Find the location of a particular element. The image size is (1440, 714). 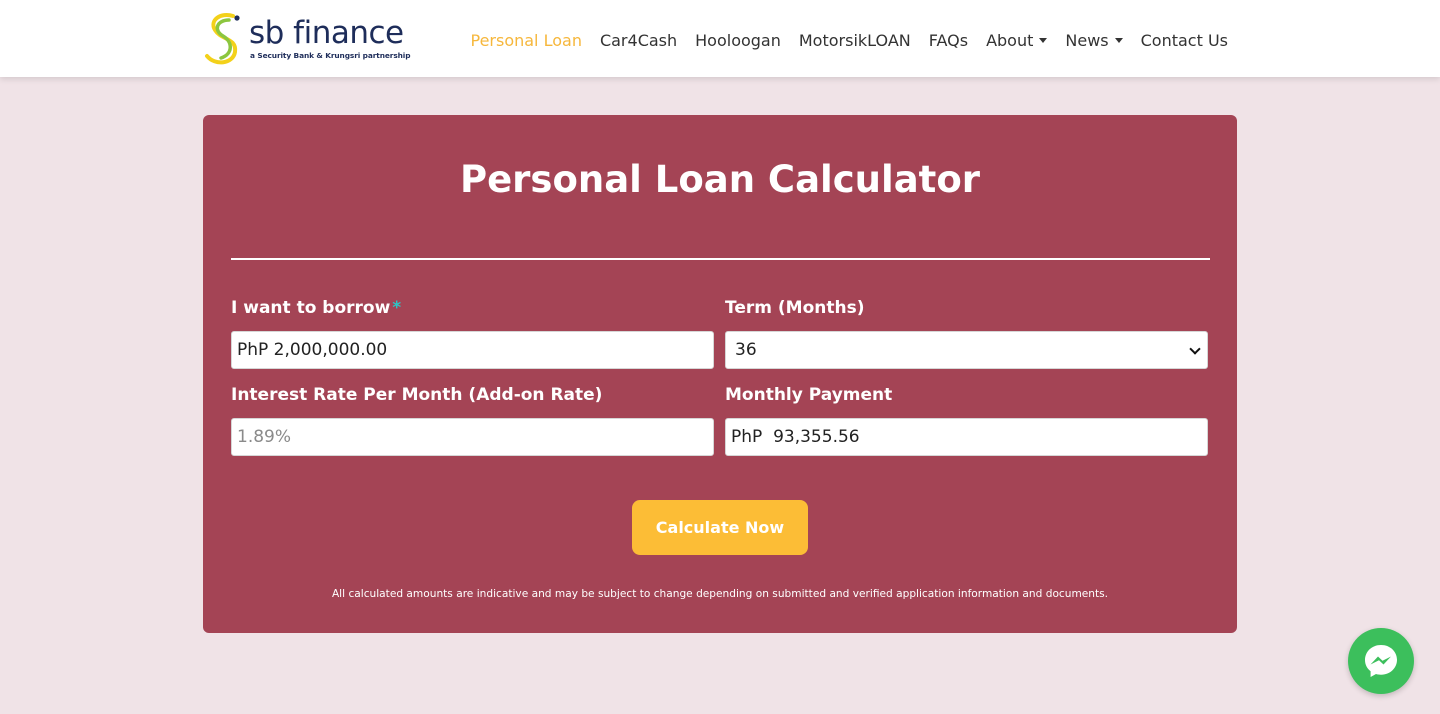

nav-item-hooloogan: Hooloogan is located at coordinates (738, 40).